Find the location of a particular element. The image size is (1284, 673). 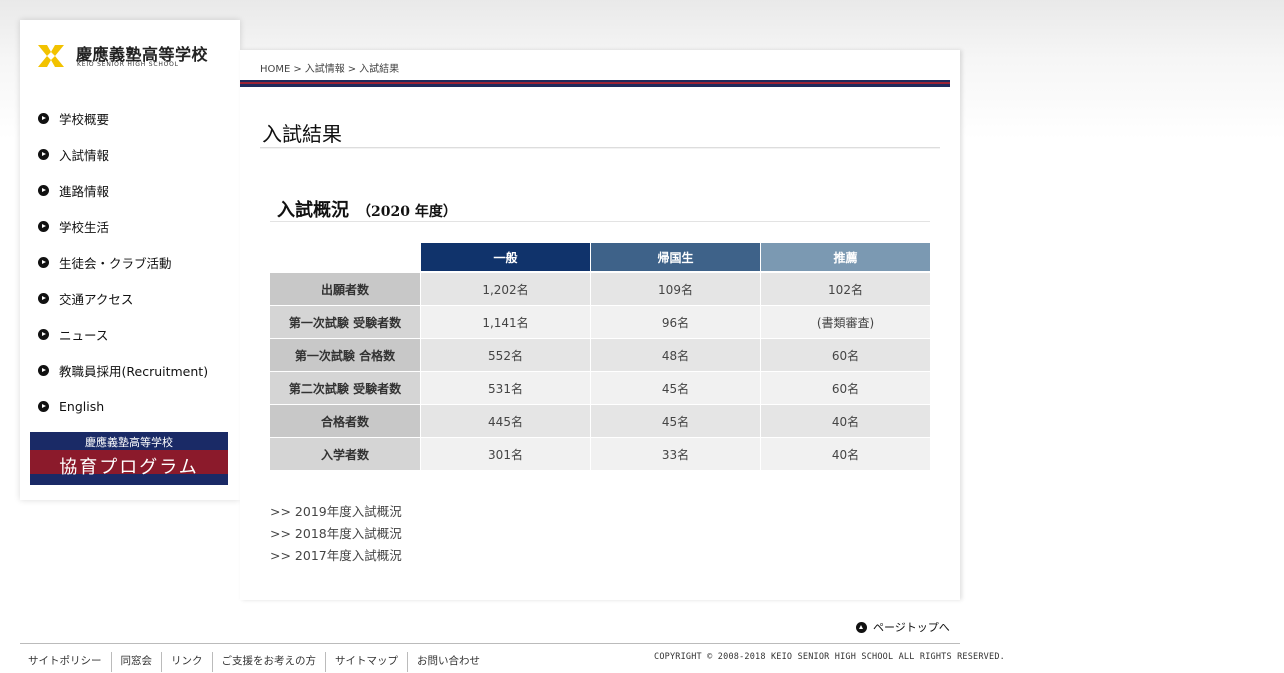

table-cell: 33名 is located at coordinates (675, 454).